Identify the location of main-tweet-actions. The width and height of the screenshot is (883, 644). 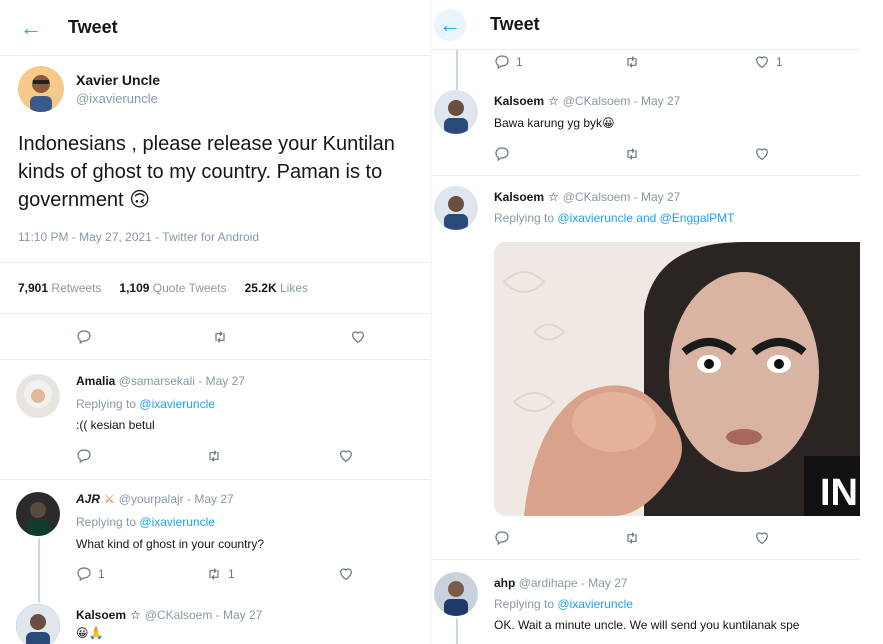
(215, 337).